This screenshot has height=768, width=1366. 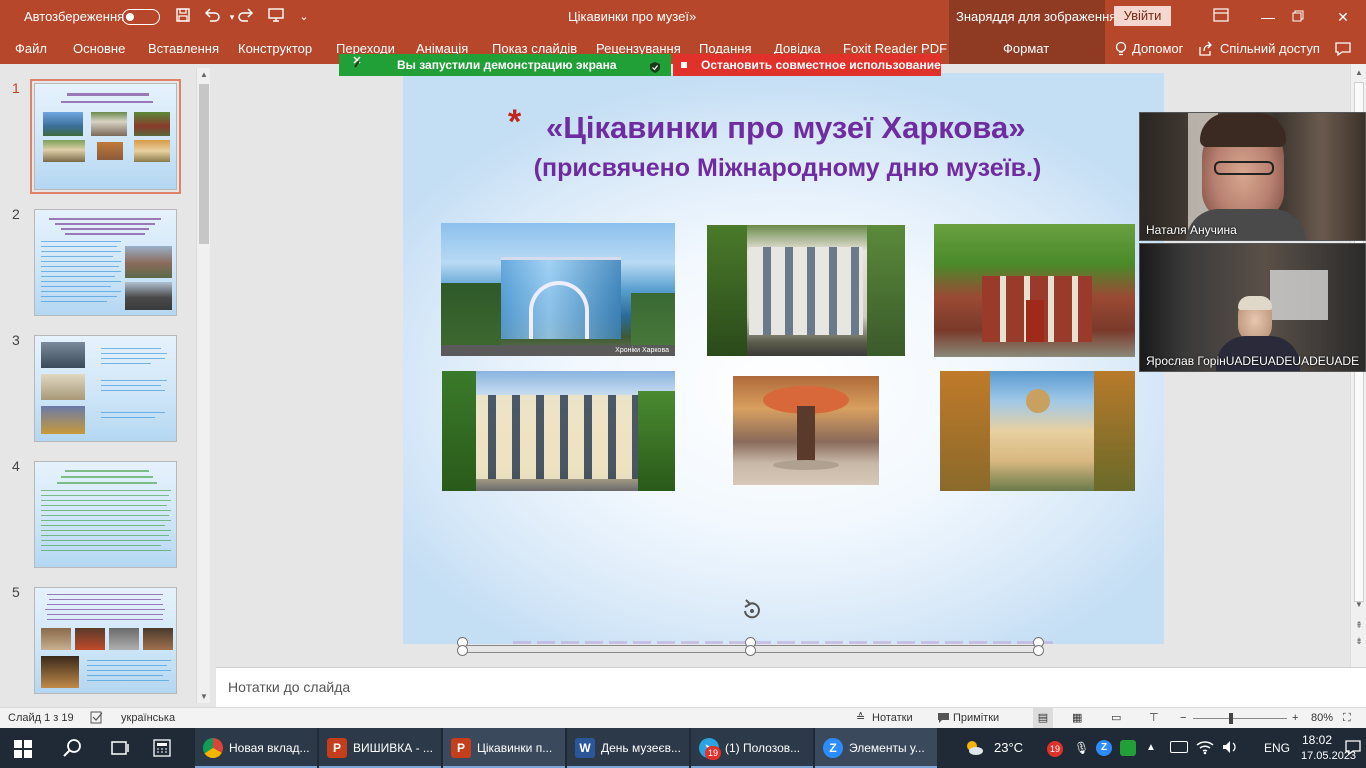 I want to click on thumbnail-scrollbar: ▲ ▼, so click(x=203, y=385).